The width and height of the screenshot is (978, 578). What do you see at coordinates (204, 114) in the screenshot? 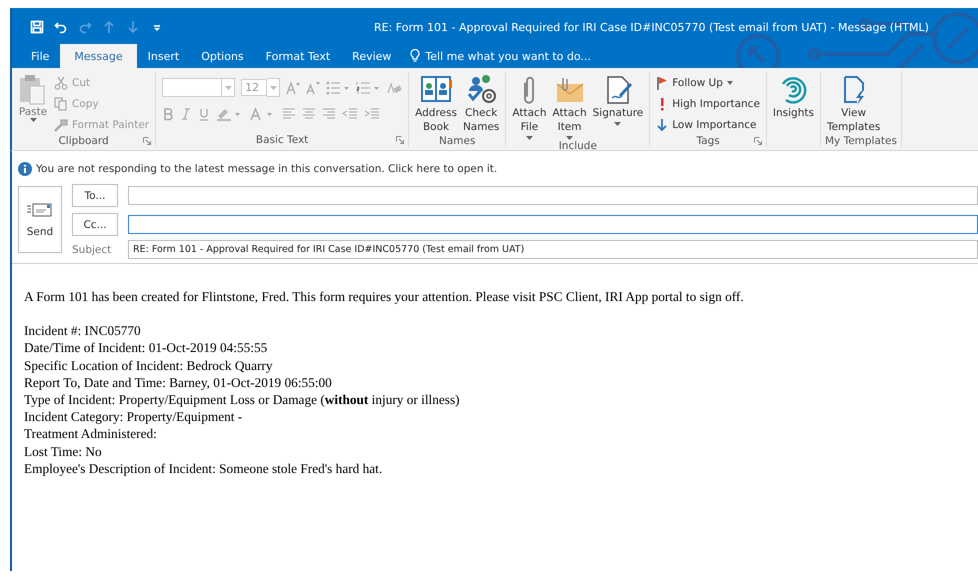
I see `underline-icon` at bounding box center [204, 114].